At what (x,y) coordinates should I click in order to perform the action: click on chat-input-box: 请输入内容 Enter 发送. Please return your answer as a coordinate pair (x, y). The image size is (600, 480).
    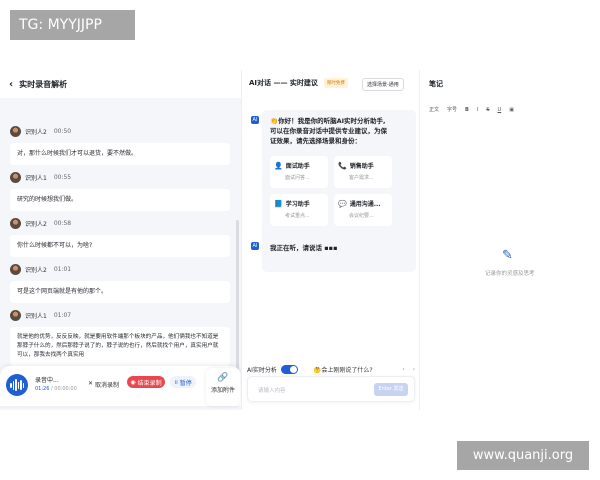
    Looking at the image, I should click on (331, 389).